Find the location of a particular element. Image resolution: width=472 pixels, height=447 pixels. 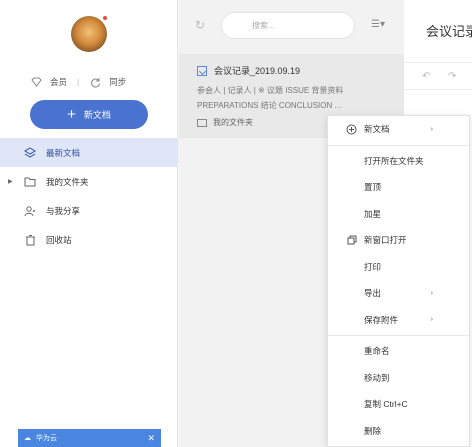

menu-item-new-document: 新文档 › is located at coordinates (398, 129).